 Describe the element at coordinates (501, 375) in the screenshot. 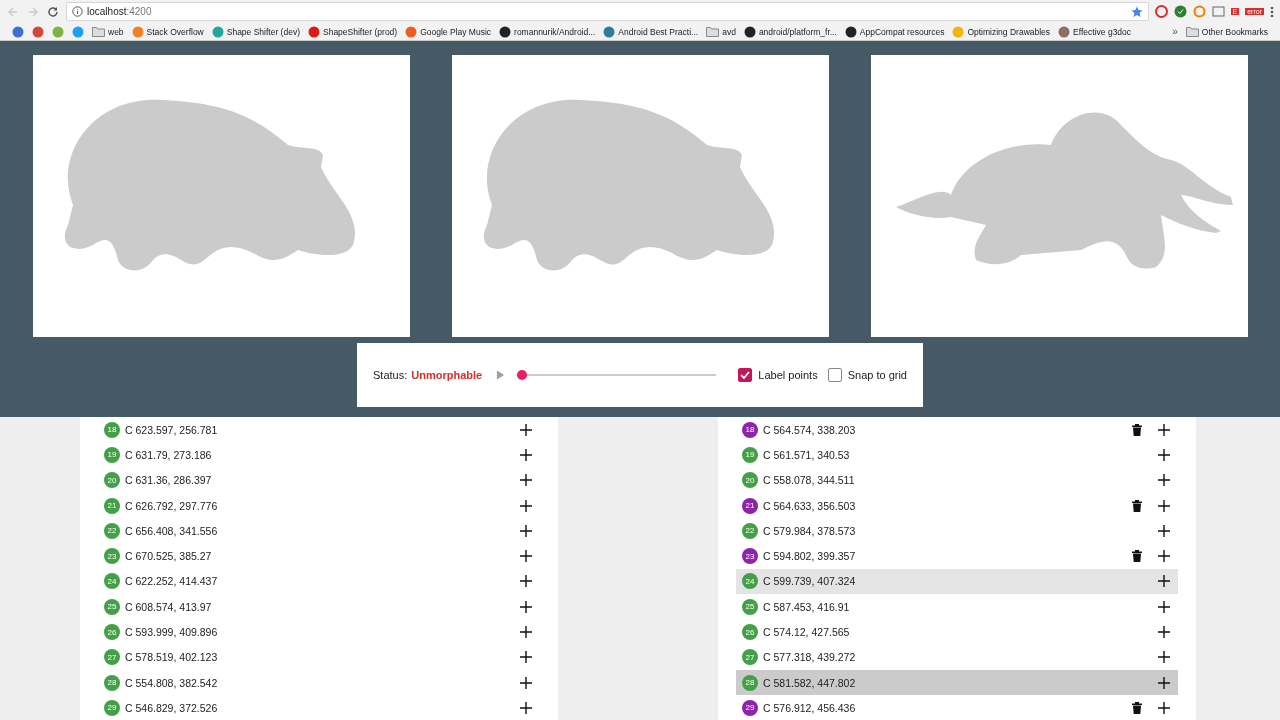

I see `play-icon` at that location.